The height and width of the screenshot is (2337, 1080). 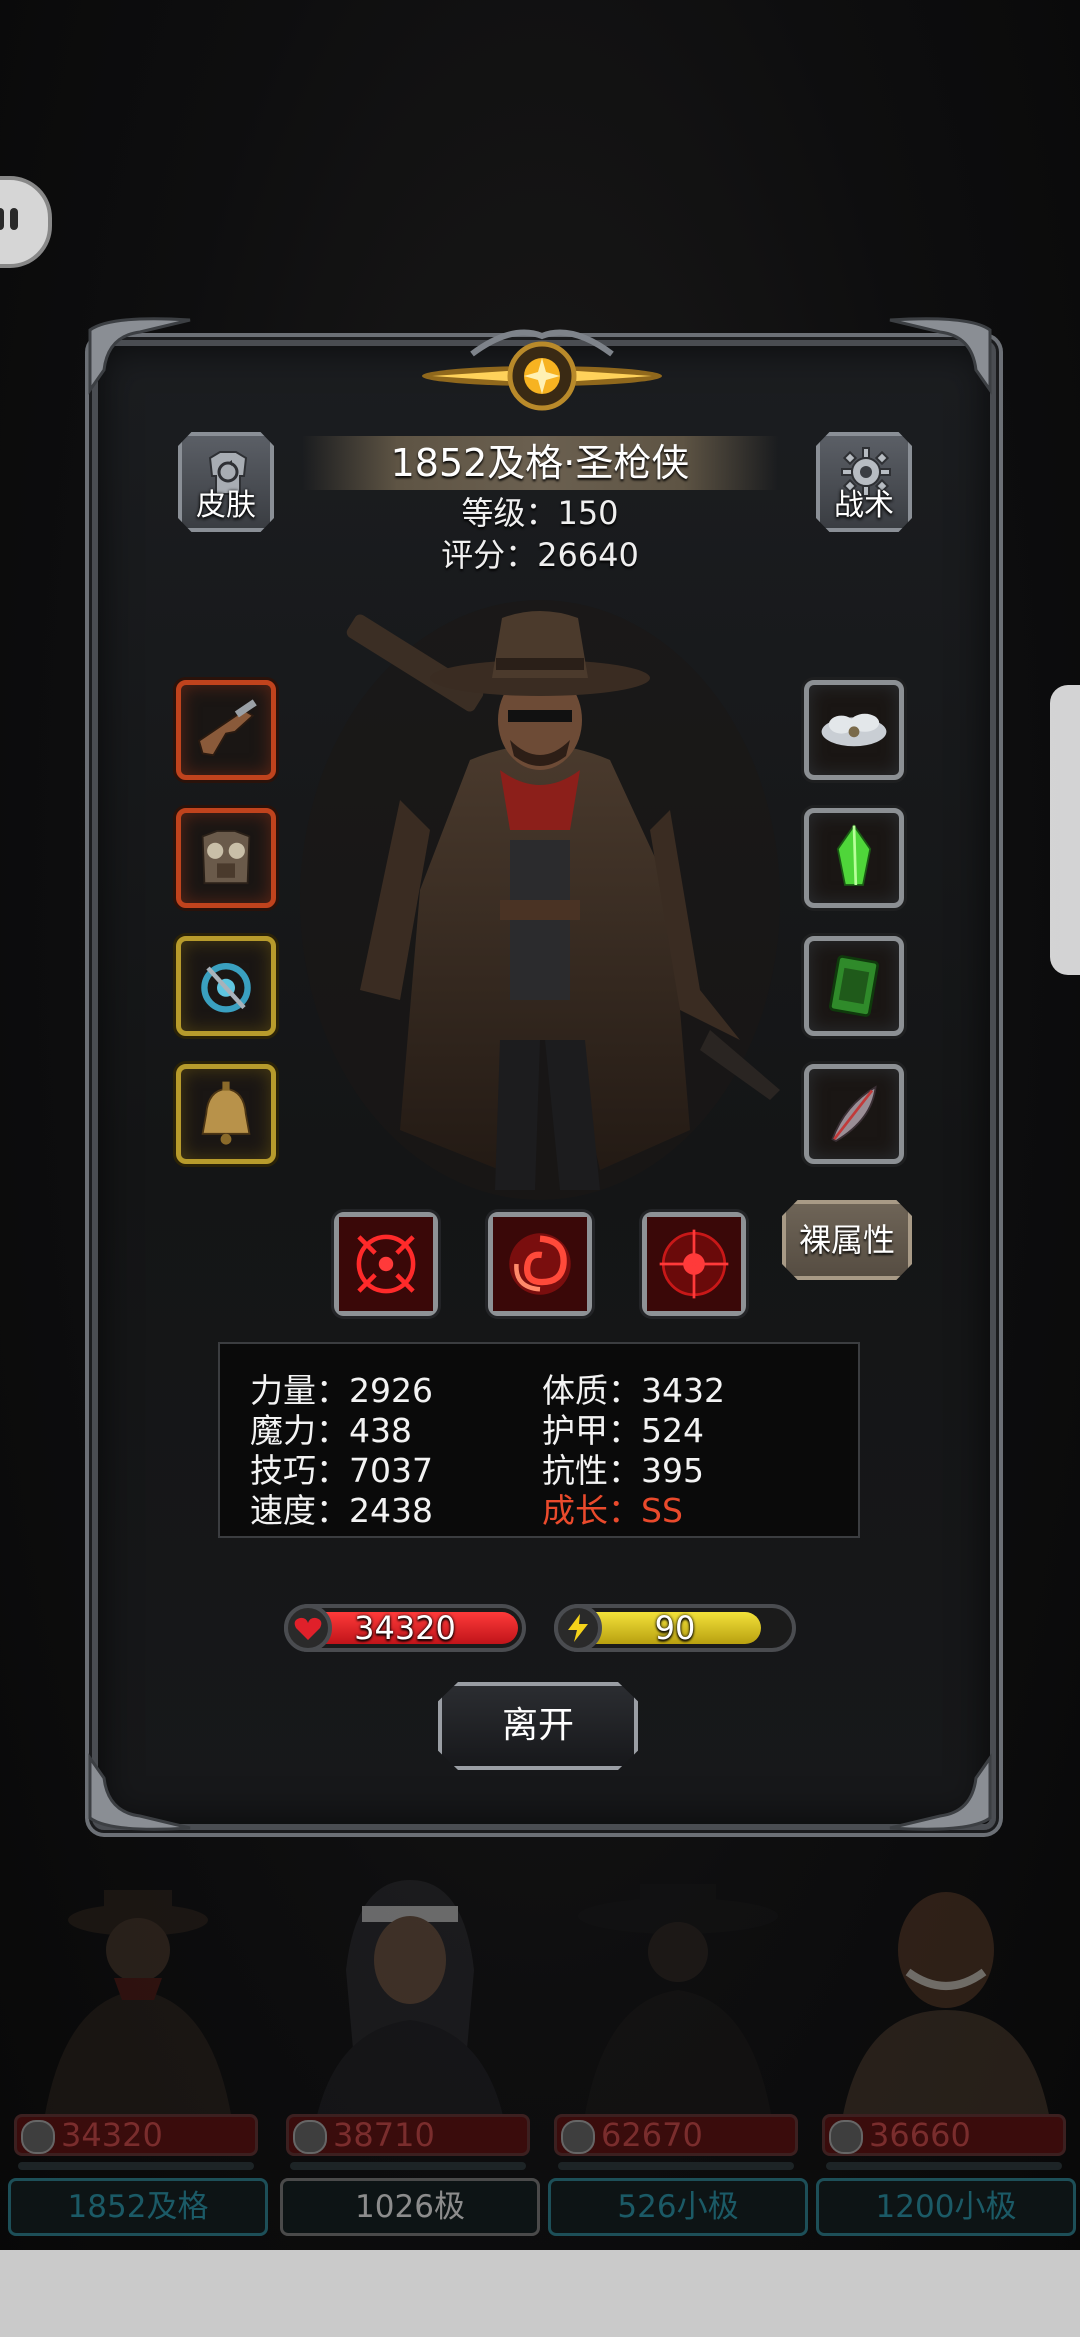 I want to click on hero-level: 等级：150, so click(x=540, y=513).